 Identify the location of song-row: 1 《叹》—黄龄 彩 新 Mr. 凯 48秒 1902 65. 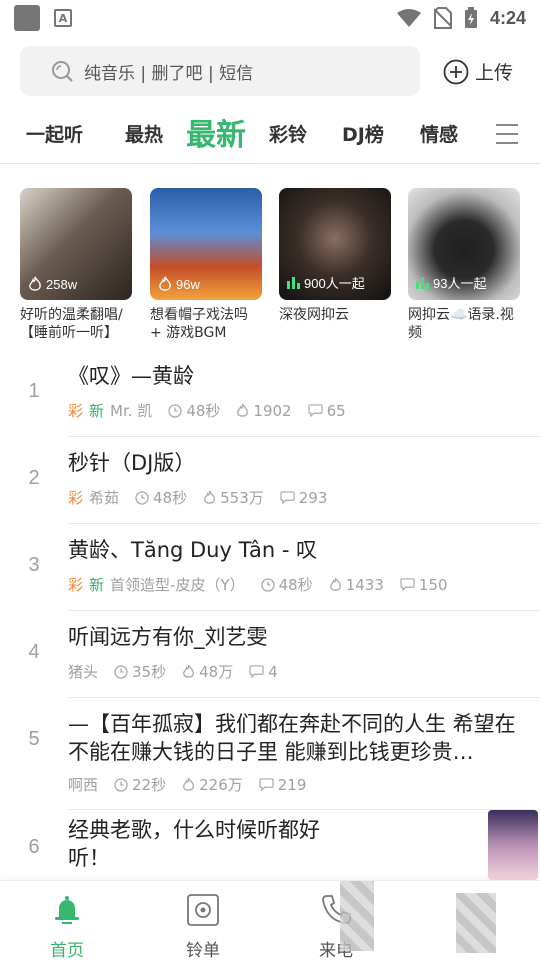
(270, 393).